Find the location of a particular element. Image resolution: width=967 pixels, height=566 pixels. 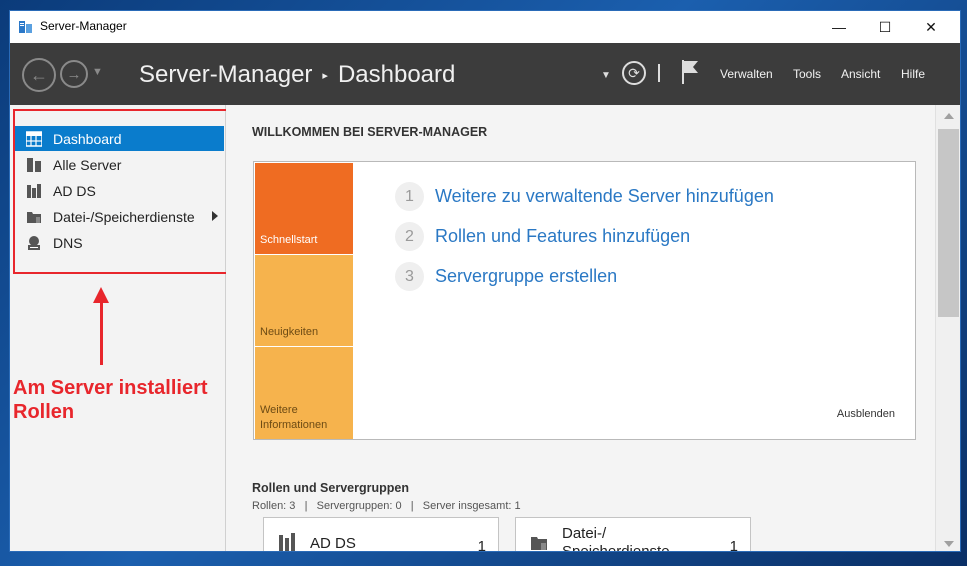

forward-arrow-icon: → is located at coordinates (74, 74).